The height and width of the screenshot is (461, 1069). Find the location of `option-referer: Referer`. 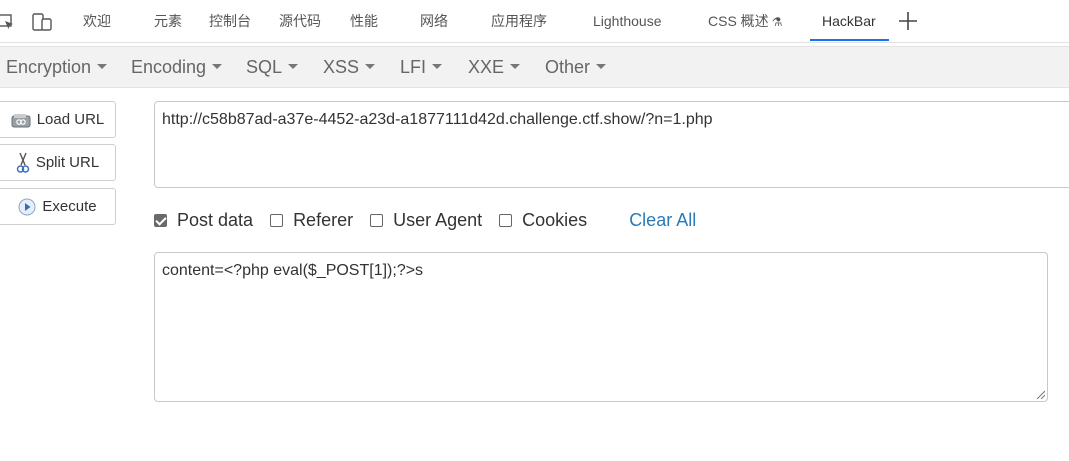

option-referer: Referer is located at coordinates (311, 220).